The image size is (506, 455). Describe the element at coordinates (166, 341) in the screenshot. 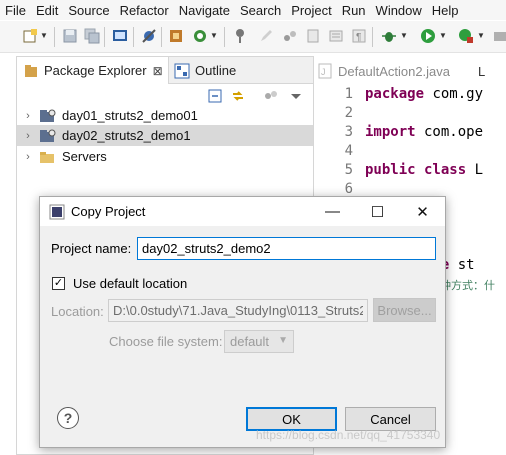

I see `file-system-label: Choose file system:` at that location.